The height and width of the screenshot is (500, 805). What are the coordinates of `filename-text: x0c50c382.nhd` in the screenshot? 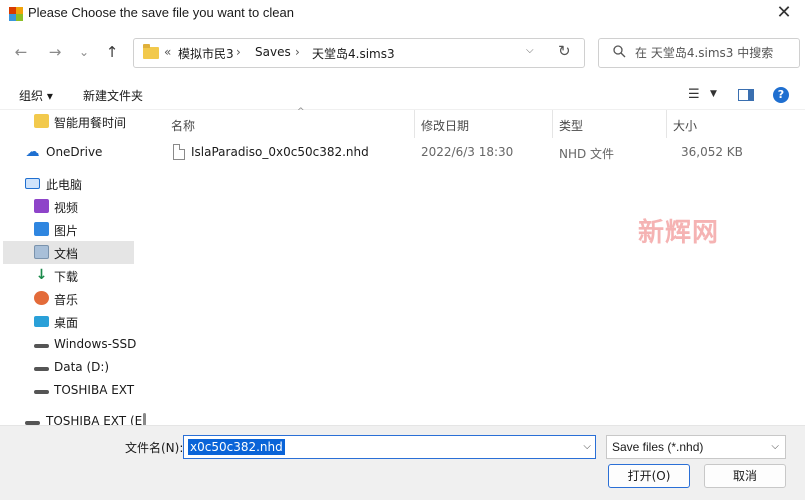 It's located at (236, 447).